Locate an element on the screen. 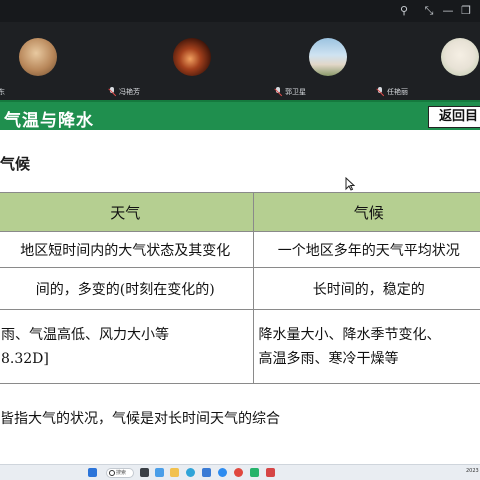 Image resolution: width=480 pixels, height=480 pixels. explorer-icon is located at coordinates (174, 472).